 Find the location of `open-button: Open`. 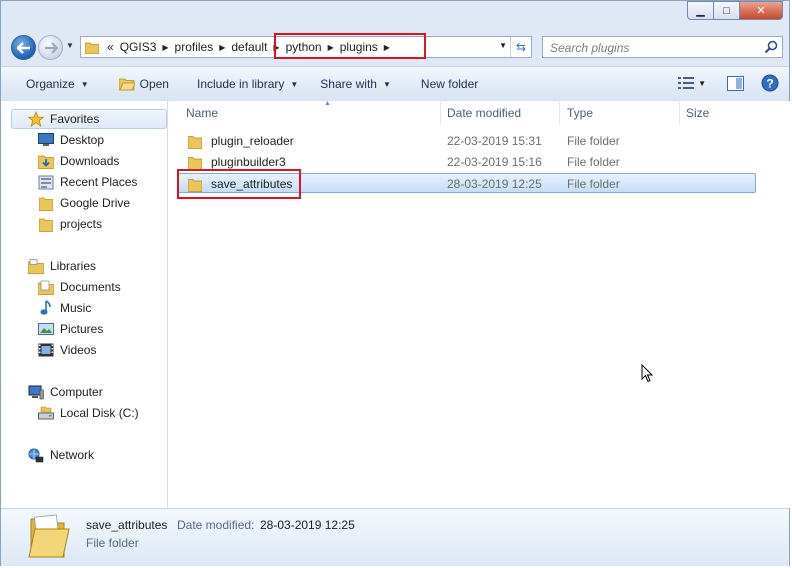

open-button: Open is located at coordinates (143, 84).